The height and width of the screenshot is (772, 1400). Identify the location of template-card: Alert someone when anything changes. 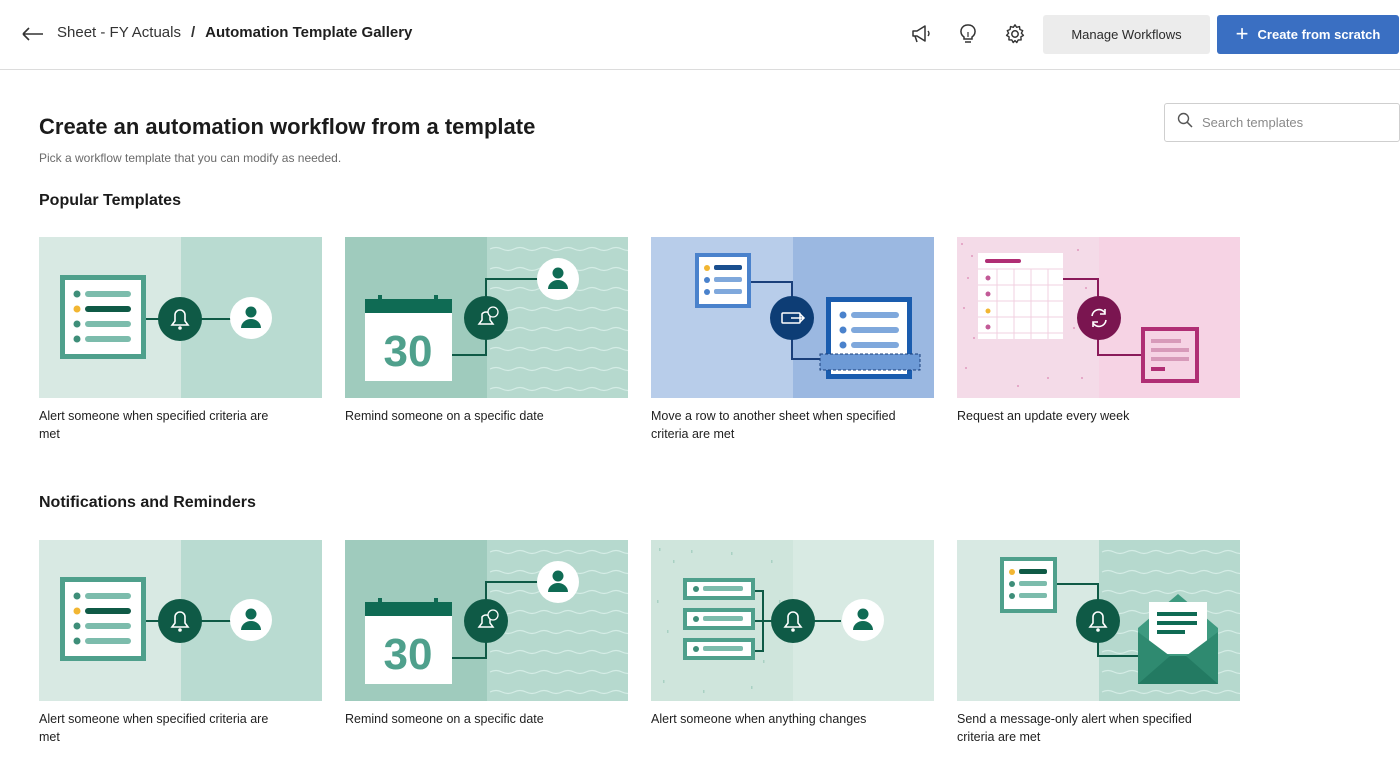
(792, 634).